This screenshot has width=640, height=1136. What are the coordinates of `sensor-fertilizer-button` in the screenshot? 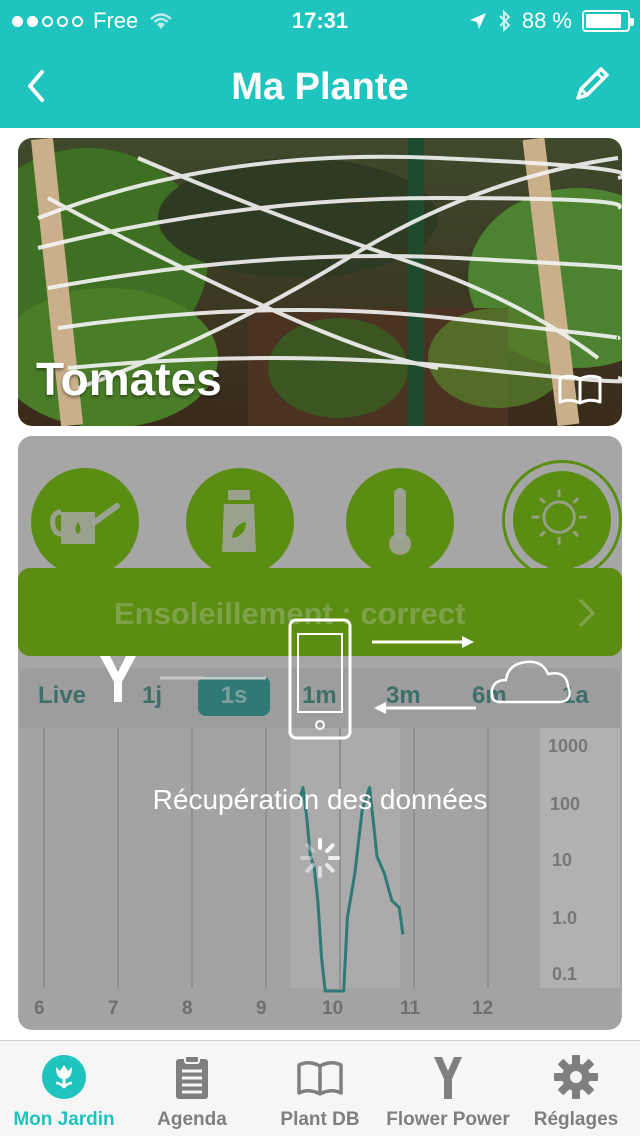 It's located at (240, 522).